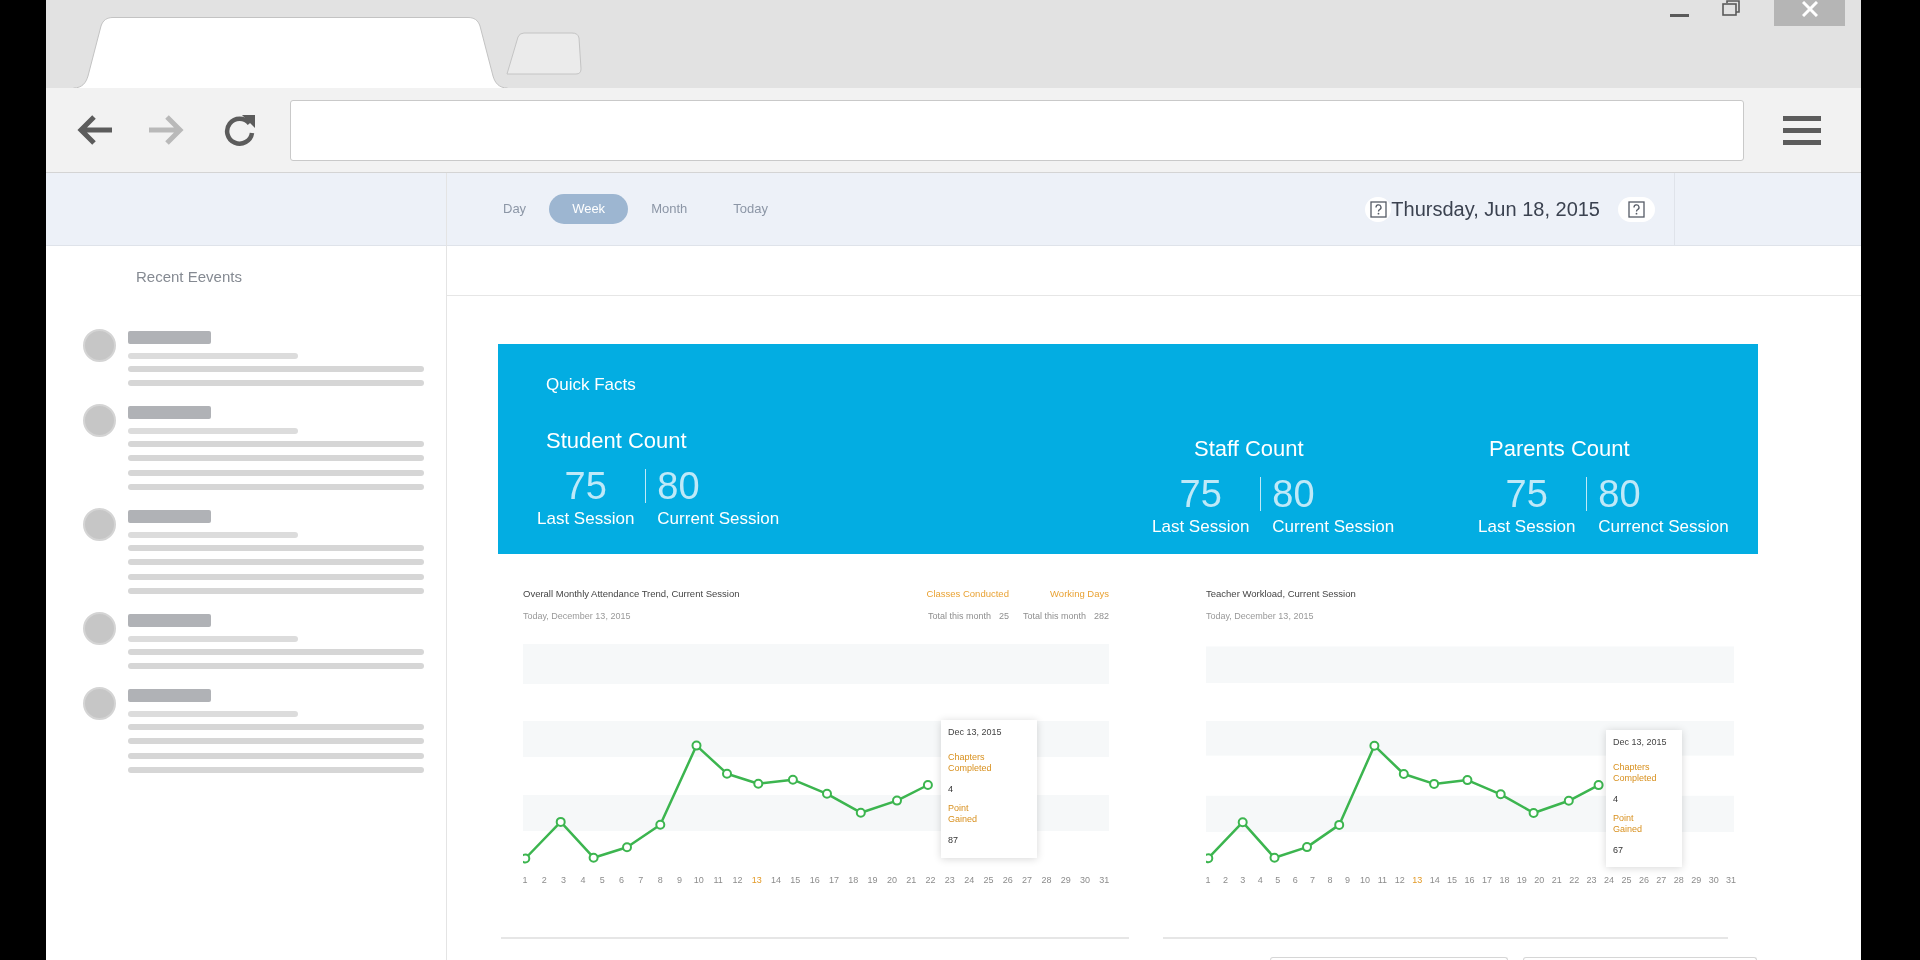 The image size is (1920, 960). What do you see at coordinates (1802, 130) in the screenshot?
I see `menu-icon` at bounding box center [1802, 130].